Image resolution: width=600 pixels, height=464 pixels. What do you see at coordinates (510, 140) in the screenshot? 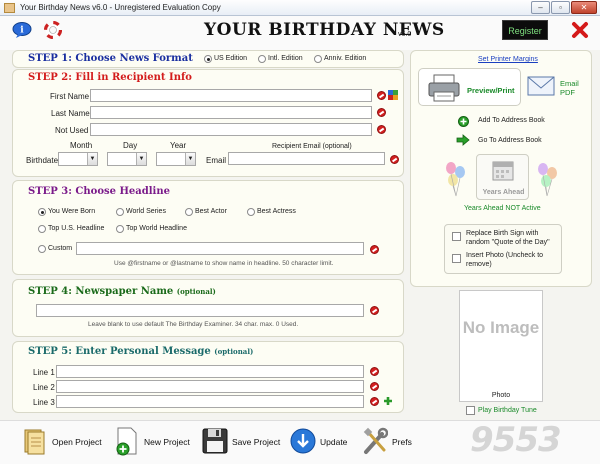
I see `go-to-address-book-button: Go To Address Book` at bounding box center [510, 140].